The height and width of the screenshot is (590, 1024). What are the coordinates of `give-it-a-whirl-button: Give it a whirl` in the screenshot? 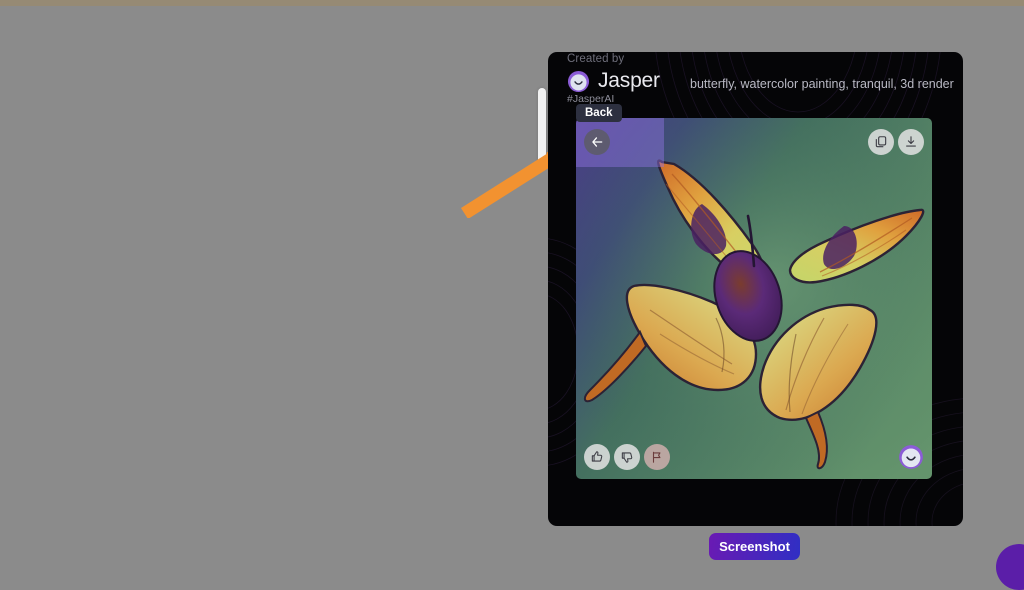 It's located at (395, 107).